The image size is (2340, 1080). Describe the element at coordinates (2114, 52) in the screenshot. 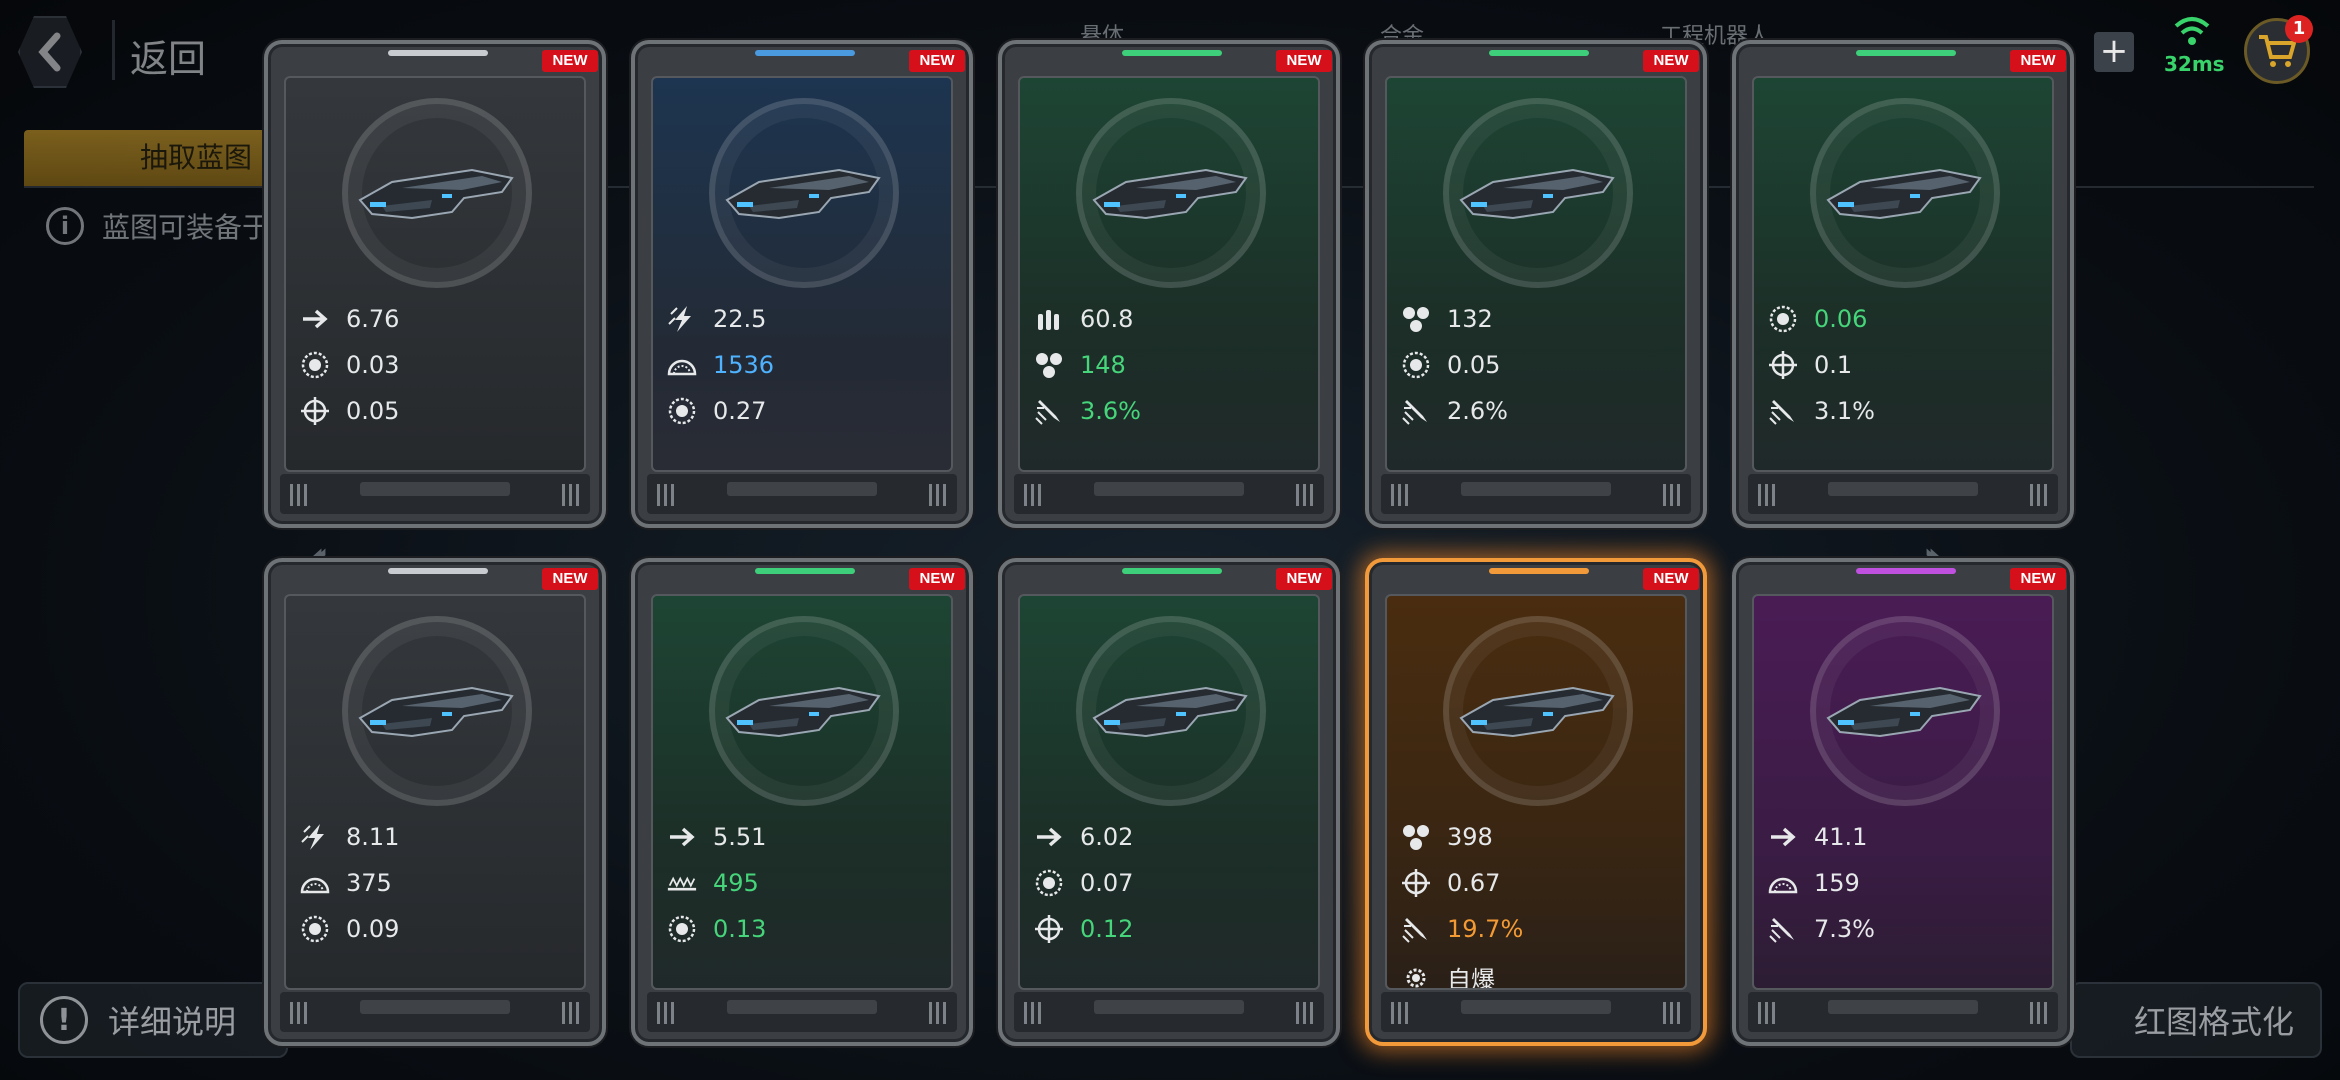

I see `add-resource-button: +` at that location.